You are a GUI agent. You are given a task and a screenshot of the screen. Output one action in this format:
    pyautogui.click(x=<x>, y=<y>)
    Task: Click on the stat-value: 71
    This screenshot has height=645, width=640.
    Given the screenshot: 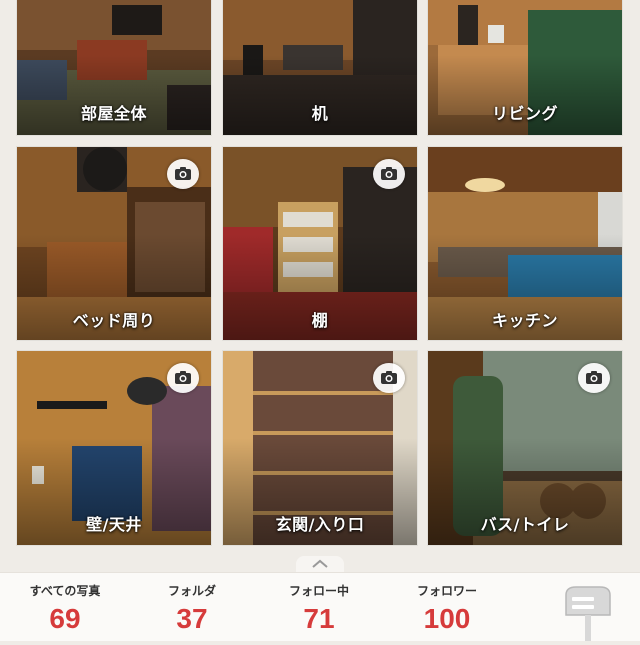 What is the action you would take?
    pyautogui.click(x=319, y=618)
    